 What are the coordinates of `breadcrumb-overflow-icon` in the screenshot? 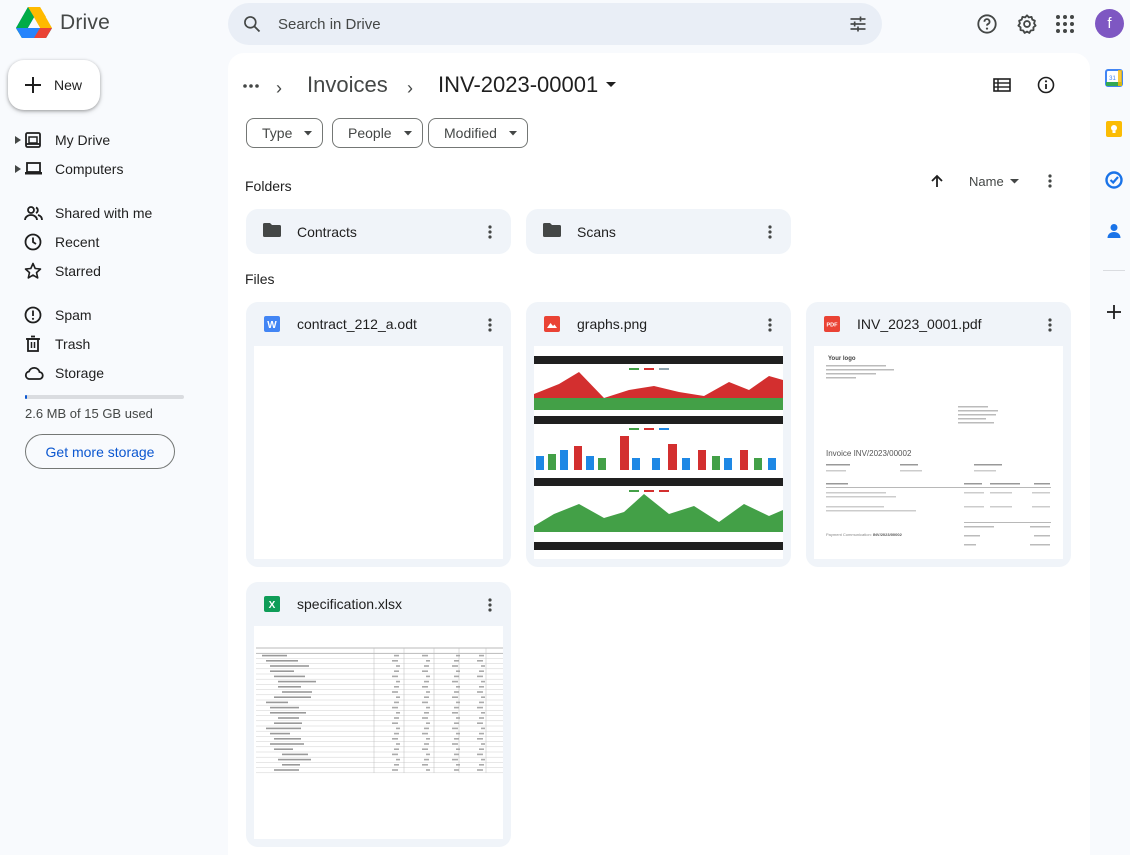 It's located at (251, 86).